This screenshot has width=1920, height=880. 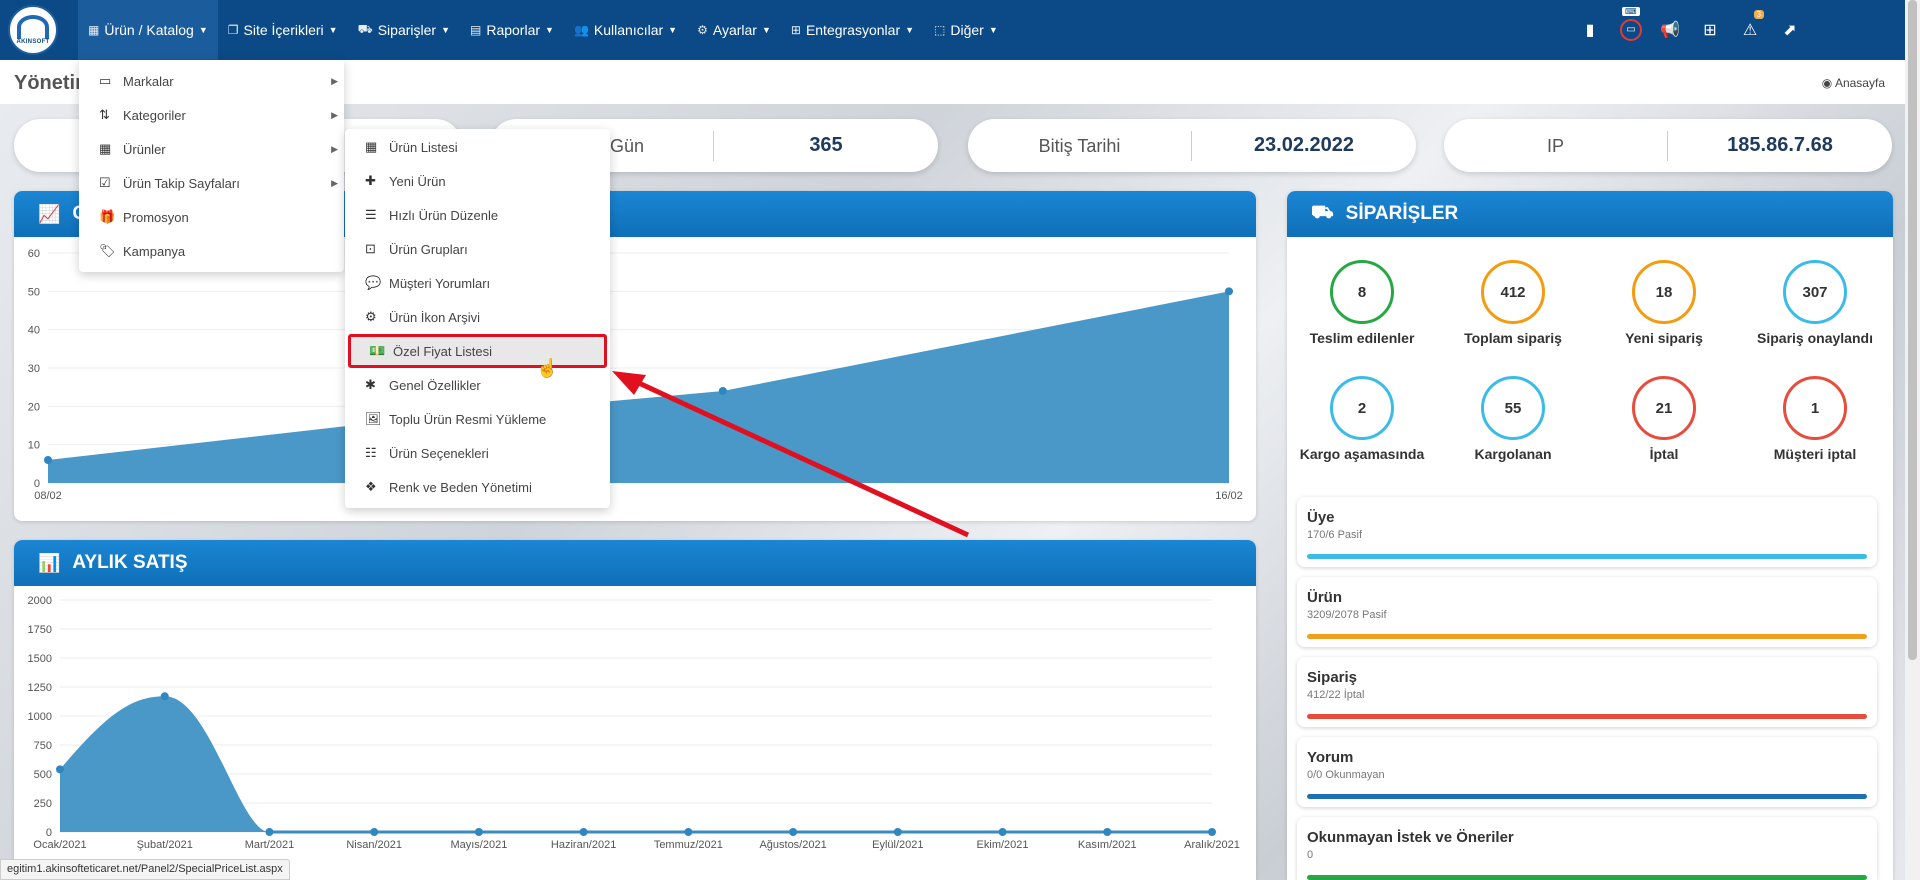 What do you see at coordinates (798, 456) in the screenshot?
I see `arrow-shaft` at bounding box center [798, 456].